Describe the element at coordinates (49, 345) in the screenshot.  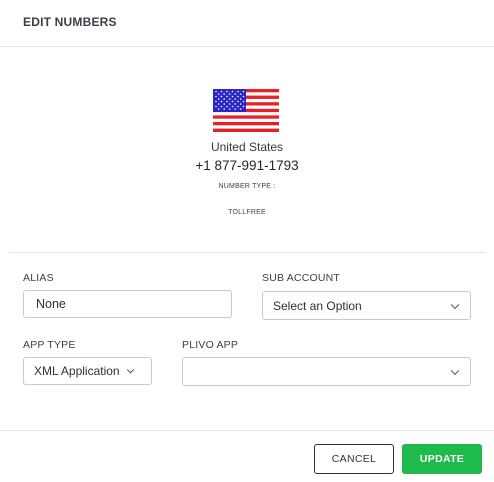
I see `app-type-label: APP TYPE` at that location.